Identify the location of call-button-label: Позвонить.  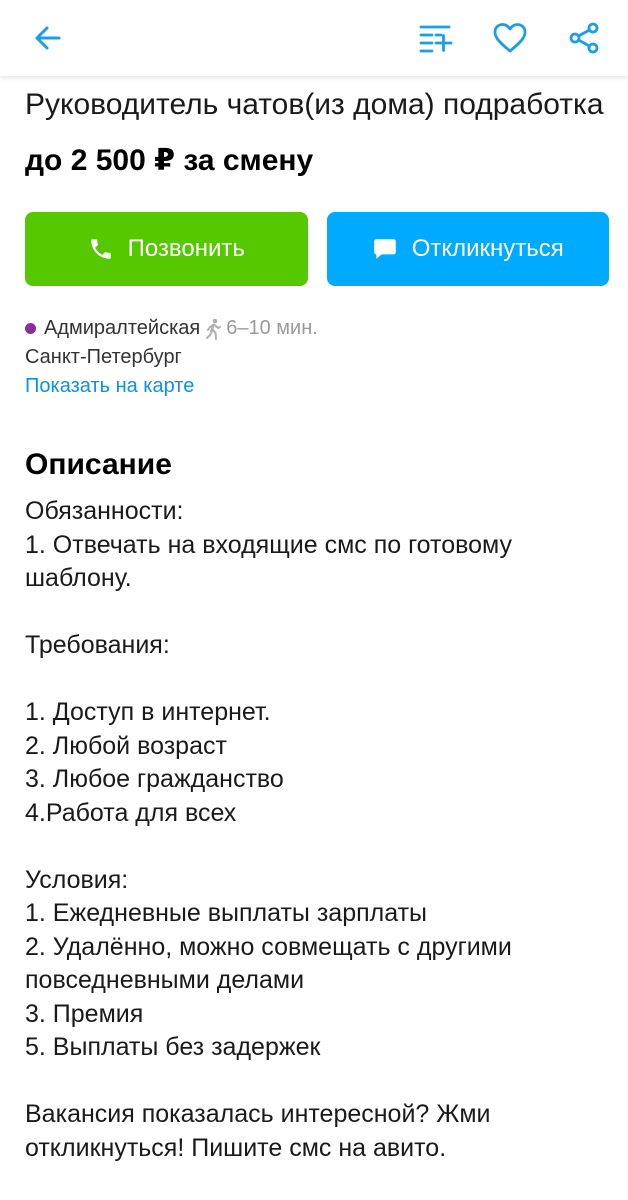
(186, 248).